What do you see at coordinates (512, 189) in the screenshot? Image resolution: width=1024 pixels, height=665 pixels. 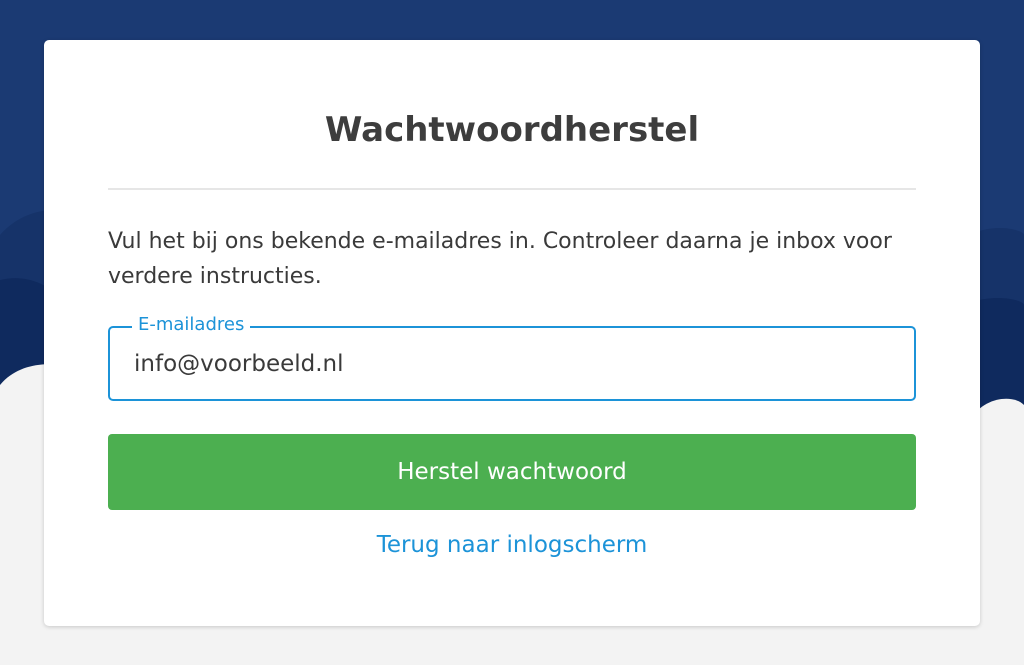 I see `title-divider` at bounding box center [512, 189].